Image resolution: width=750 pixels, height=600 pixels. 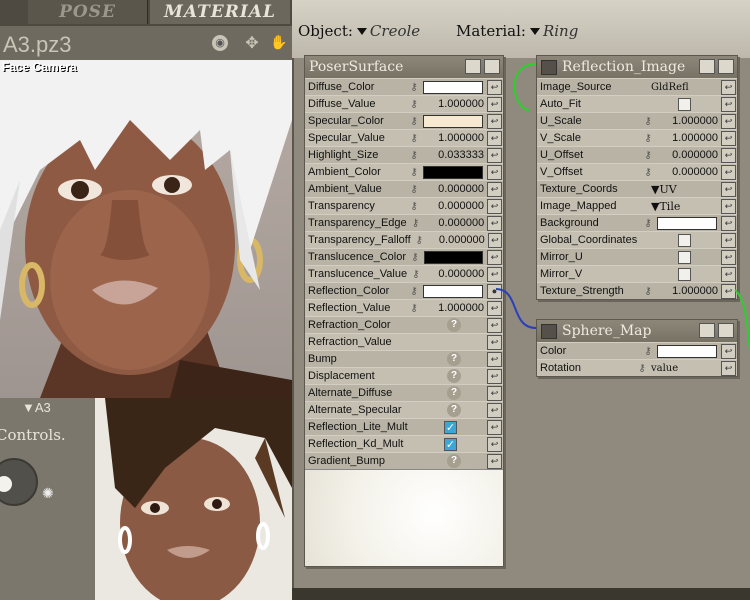 I want to click on param-row-specular-value: Specular_Value ⚷ 1.000000 ↩, so click(x=404, y=137).